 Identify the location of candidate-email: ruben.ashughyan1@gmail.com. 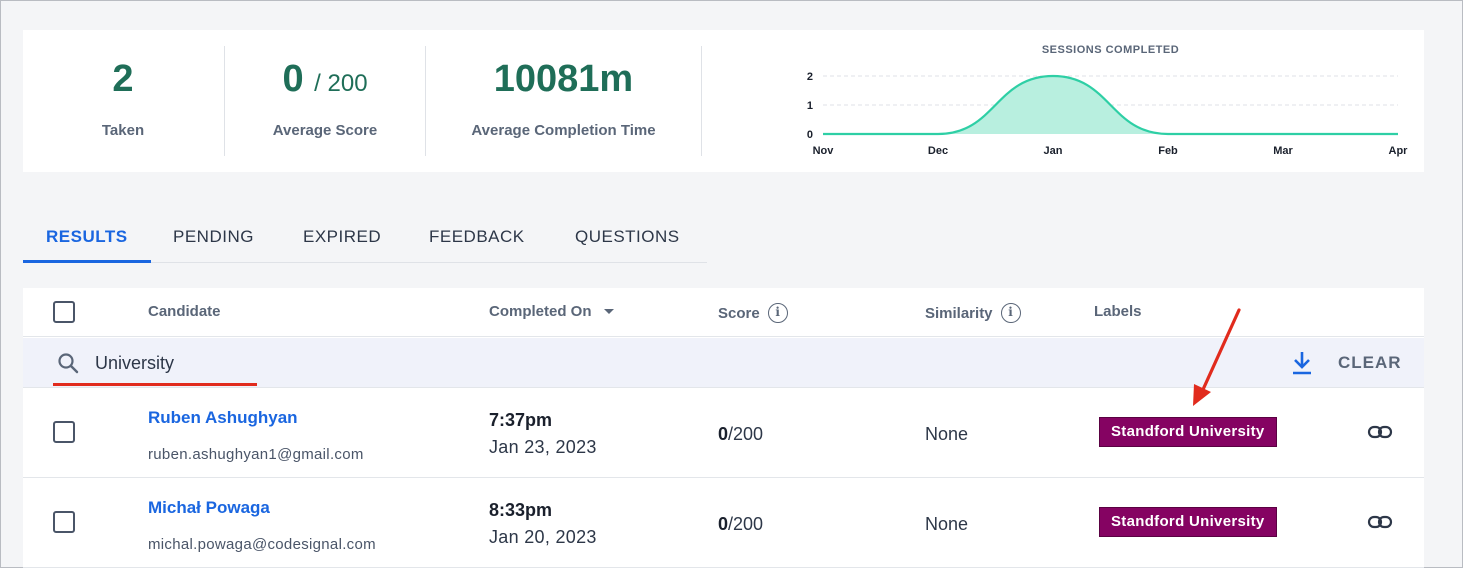
(256, 454).